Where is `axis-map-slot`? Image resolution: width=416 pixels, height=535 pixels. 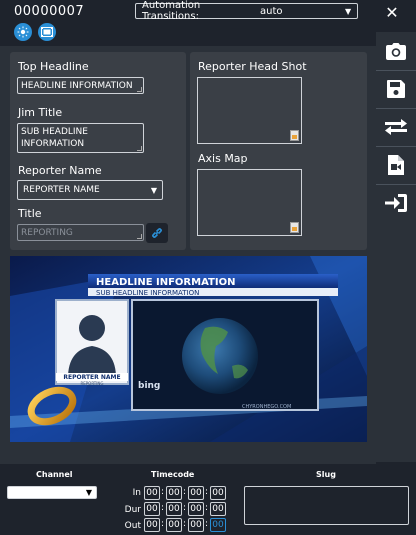
axis-map-slot is located at coordinates (249, 202).